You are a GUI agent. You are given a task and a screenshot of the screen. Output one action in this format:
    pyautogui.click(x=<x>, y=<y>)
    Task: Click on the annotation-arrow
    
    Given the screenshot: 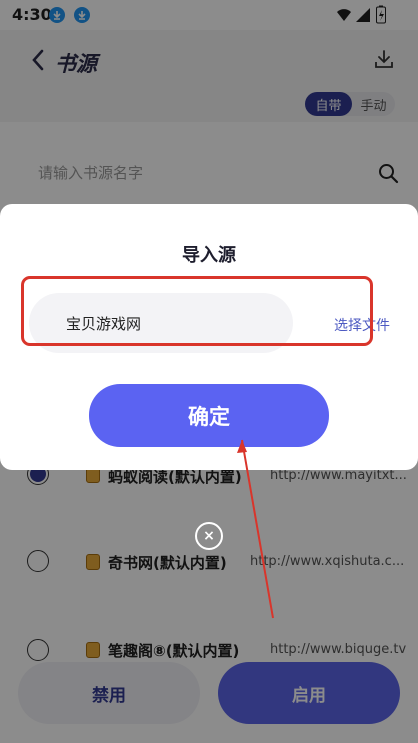 What is the action you would take?
    pyautogui.click(x=255, y=529)
    